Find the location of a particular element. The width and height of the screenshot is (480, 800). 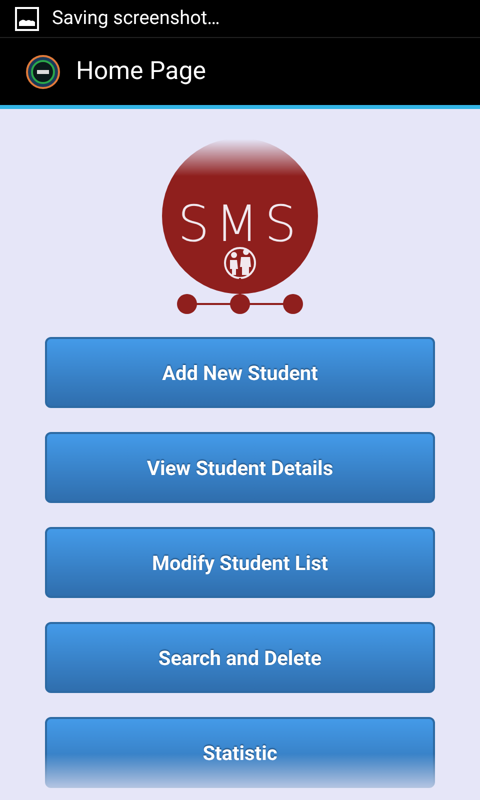

menu-button: View Student Details is located at coordinates (240, 467).